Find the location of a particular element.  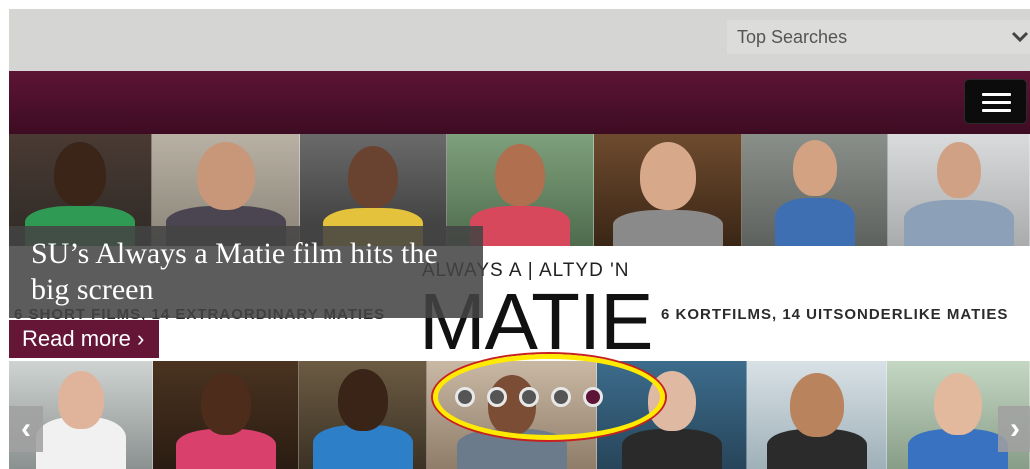

chevron-right-icon: › is located at coordinates (1015, 428).